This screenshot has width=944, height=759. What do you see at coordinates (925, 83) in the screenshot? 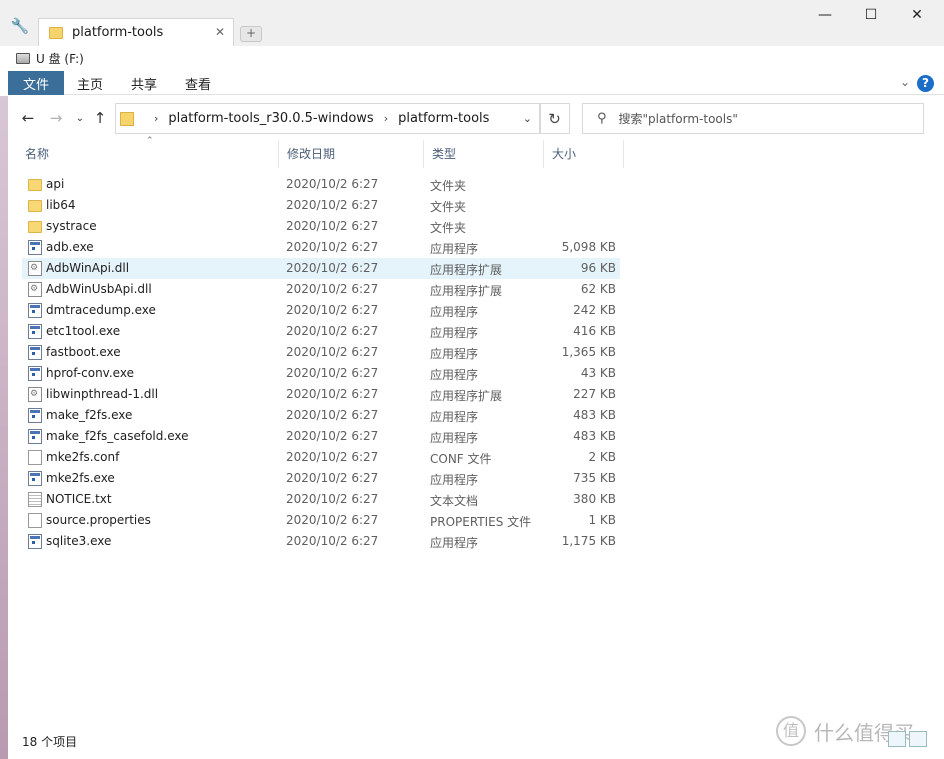
I see `help-icon: ?` at bounding box center [925, 83].